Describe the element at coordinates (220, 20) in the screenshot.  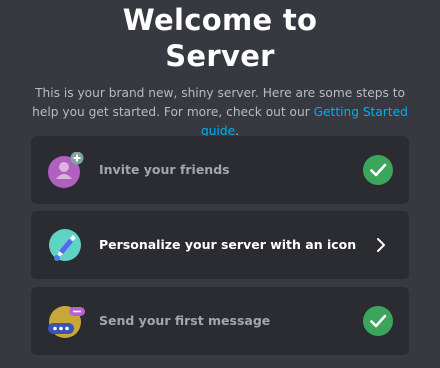
I see `title-line-1: Welcome to` at that location.